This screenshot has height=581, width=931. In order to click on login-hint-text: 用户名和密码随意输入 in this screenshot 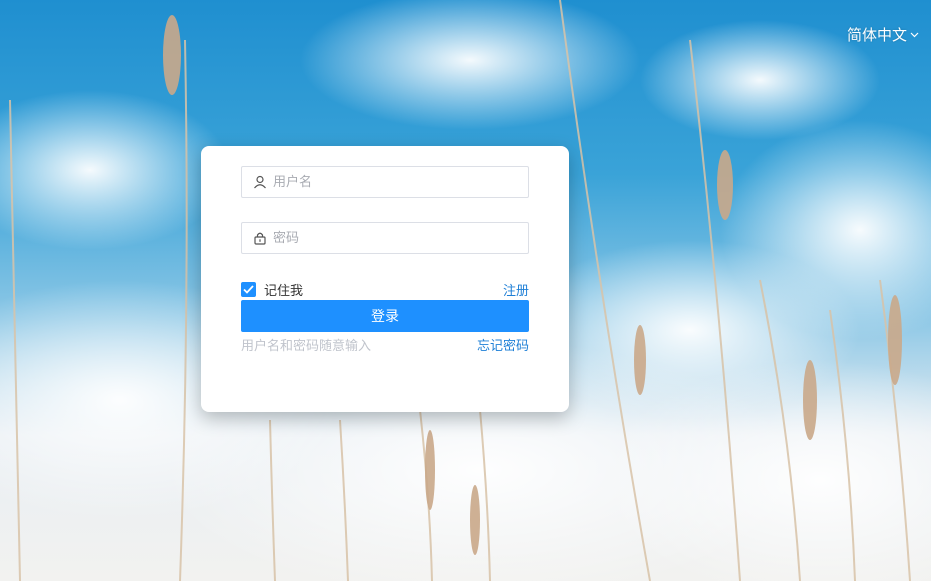, I will do `click(306, 346)`.